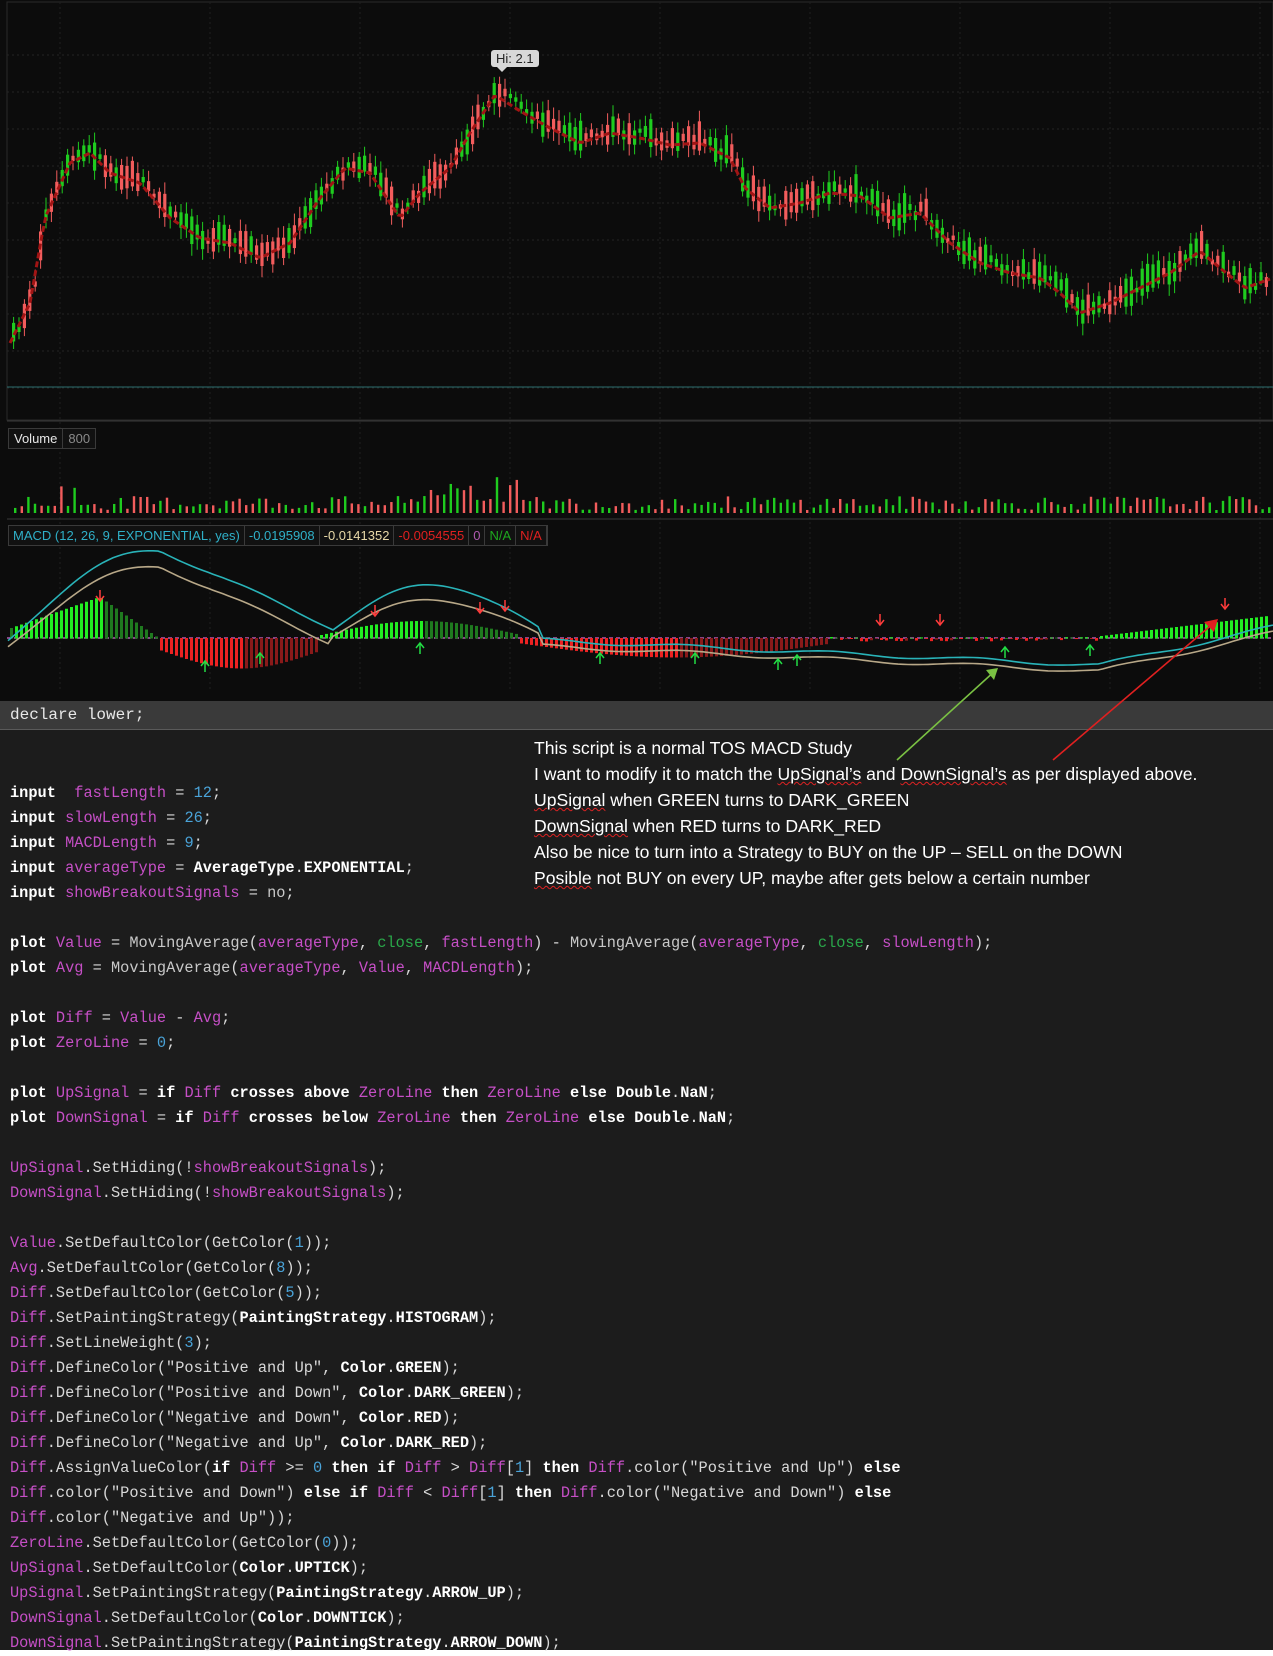  I want to click on code-token: Color, so click(381, 1393).